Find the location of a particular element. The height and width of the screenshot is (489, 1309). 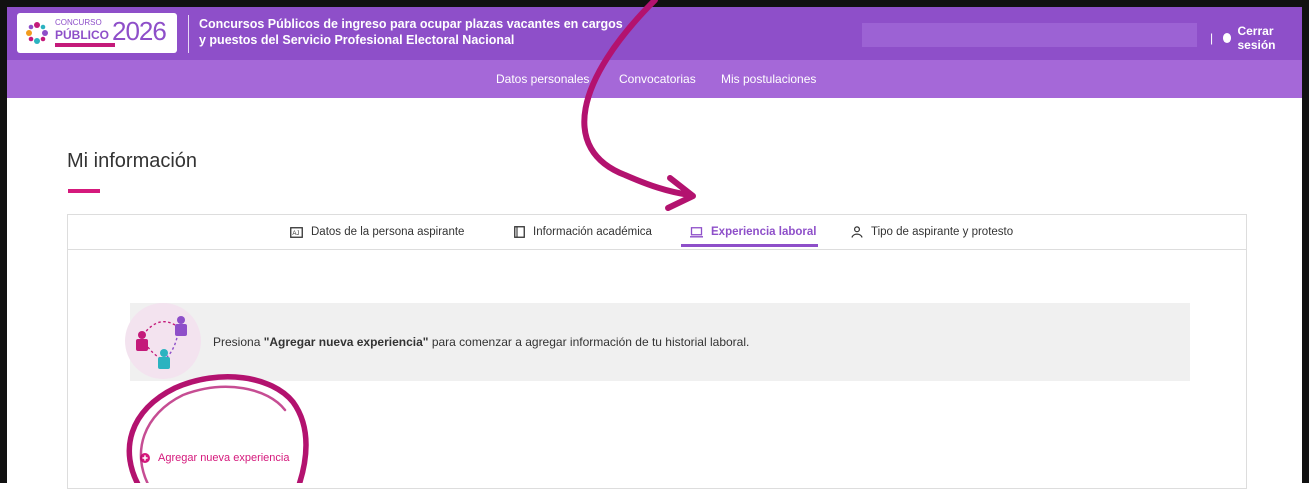

page-title-underline is located at coordinates (84, 191).